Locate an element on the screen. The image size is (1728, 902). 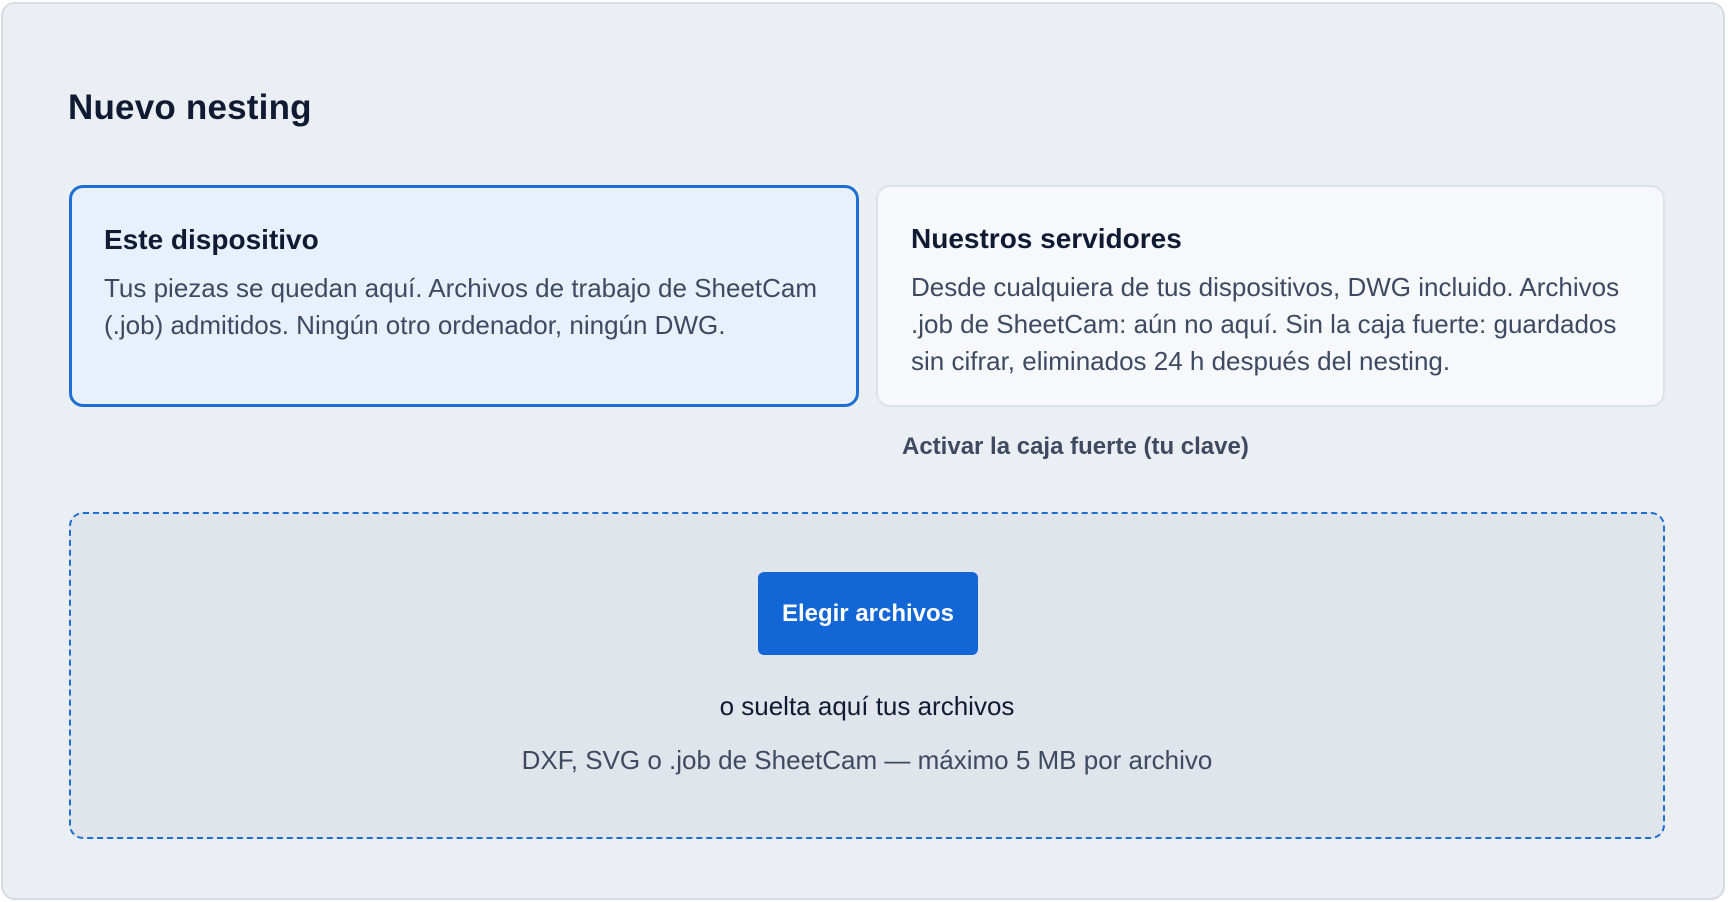
enable-vault-link: Activar la caja fuerte (tu clave) is located at coordinates (1075, 447).